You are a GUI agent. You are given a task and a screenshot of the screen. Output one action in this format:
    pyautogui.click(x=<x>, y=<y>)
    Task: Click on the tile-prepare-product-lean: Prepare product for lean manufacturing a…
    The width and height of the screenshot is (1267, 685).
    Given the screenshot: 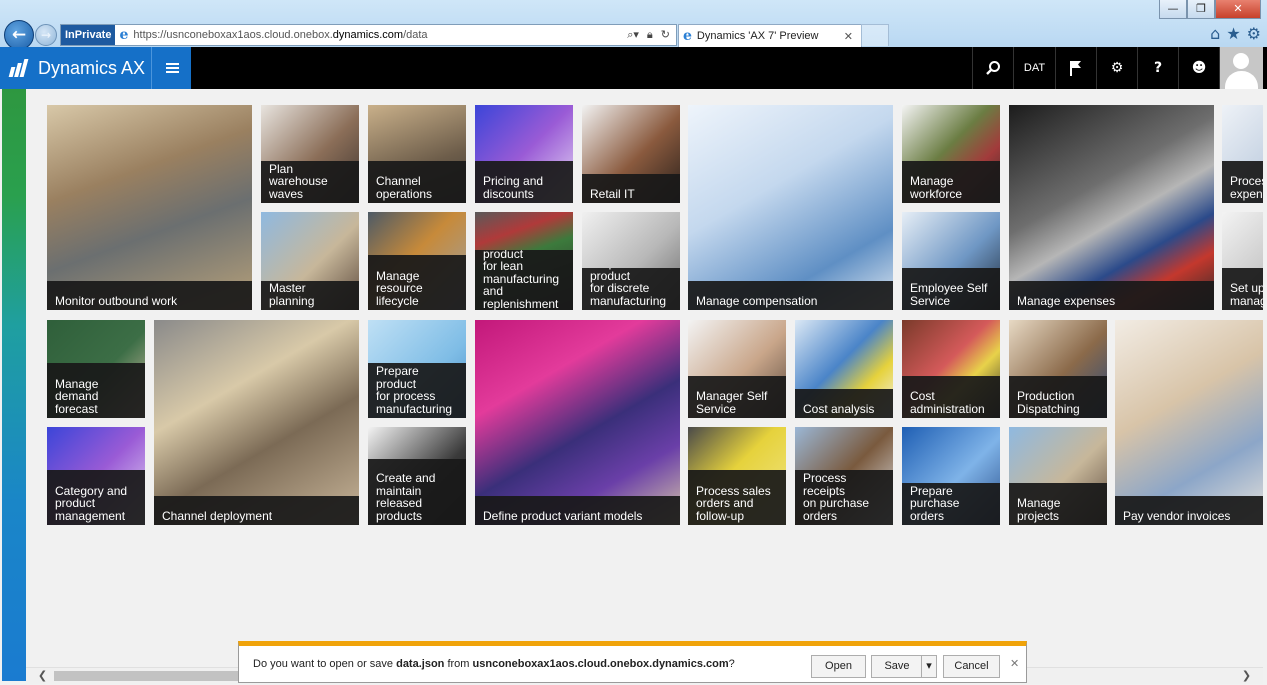 What is the action you would take?
    pyautogui.click(x=524, y=261)
    